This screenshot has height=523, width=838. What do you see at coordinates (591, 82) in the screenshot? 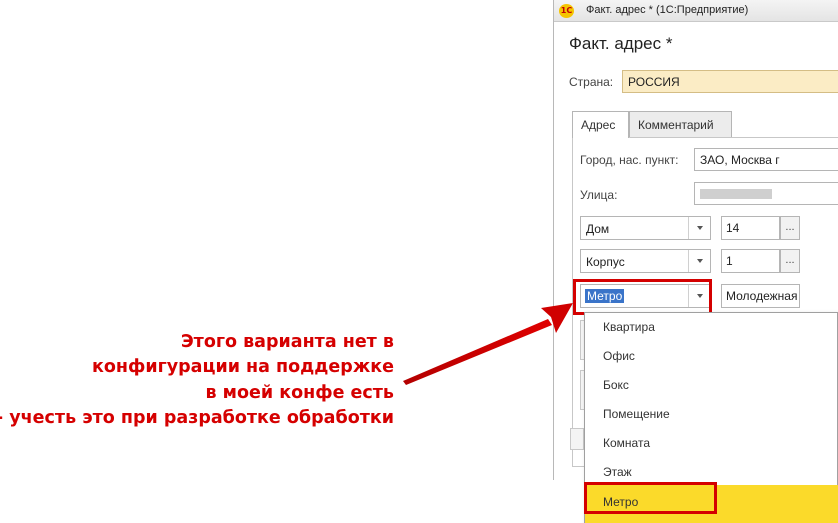
I see `country-label: Страна:` at bounding box center [591, 82].